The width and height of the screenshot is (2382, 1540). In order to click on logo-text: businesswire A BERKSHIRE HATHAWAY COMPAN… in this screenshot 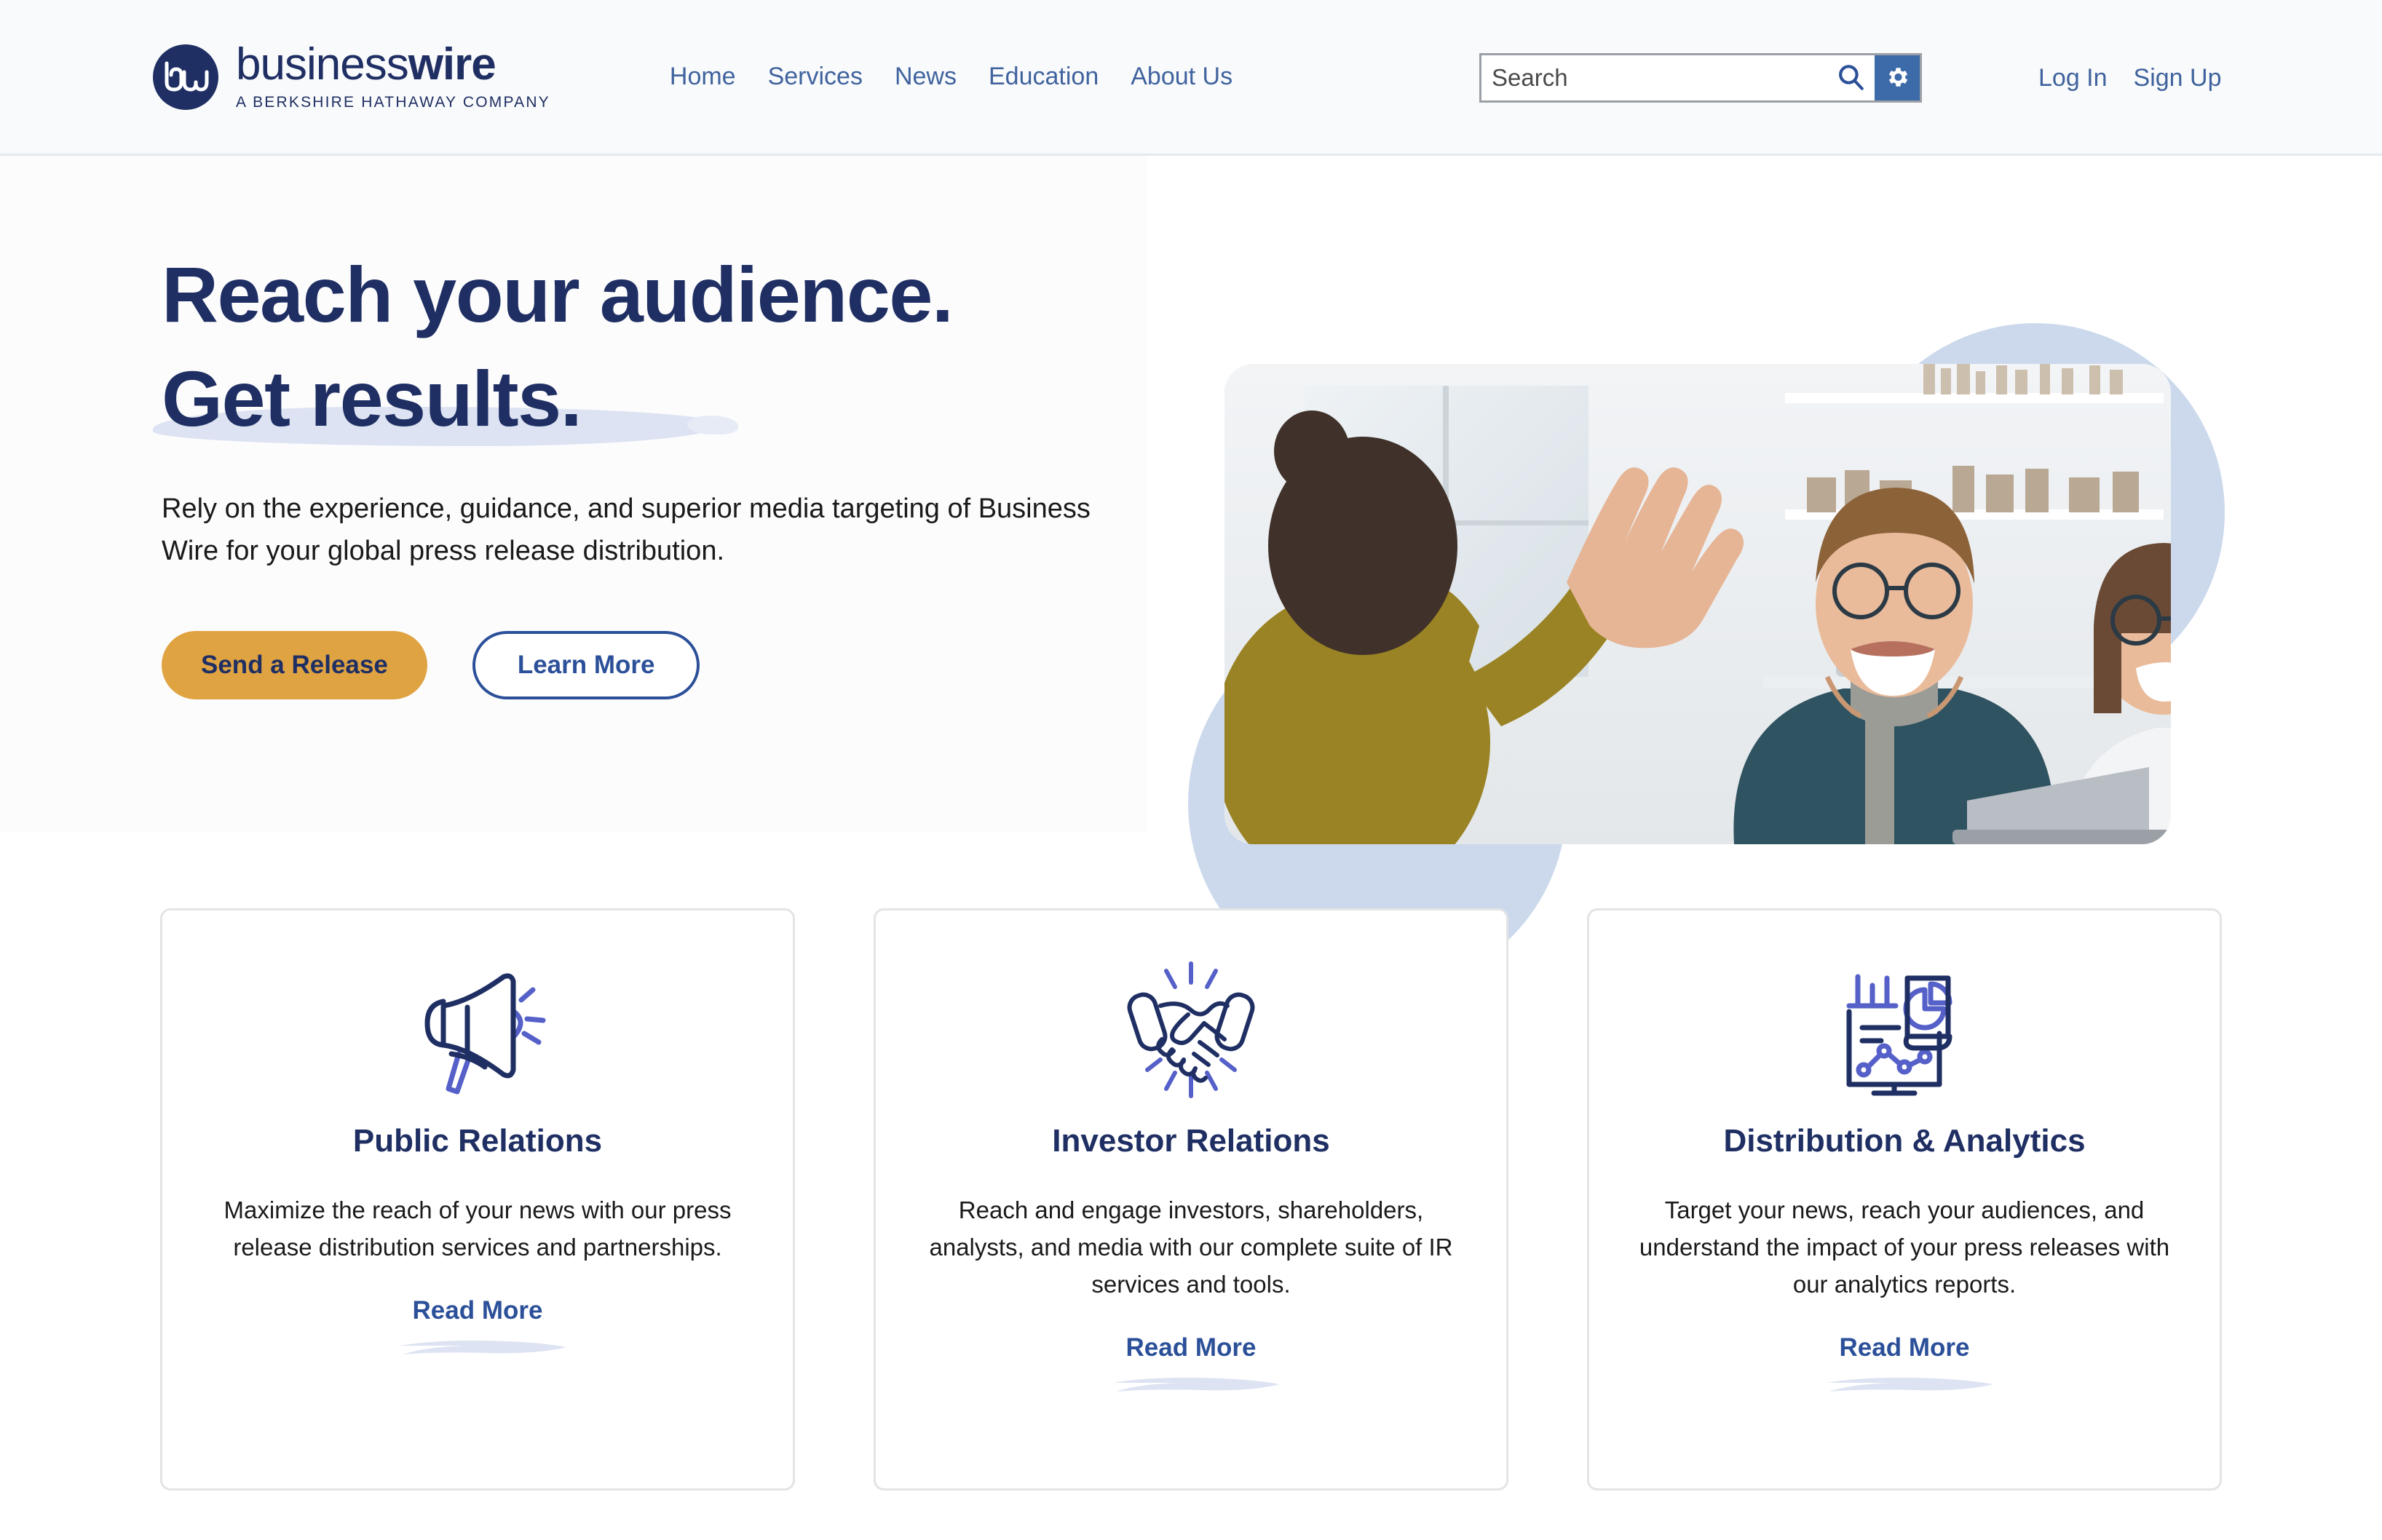, I will do `click(393, 76)`.